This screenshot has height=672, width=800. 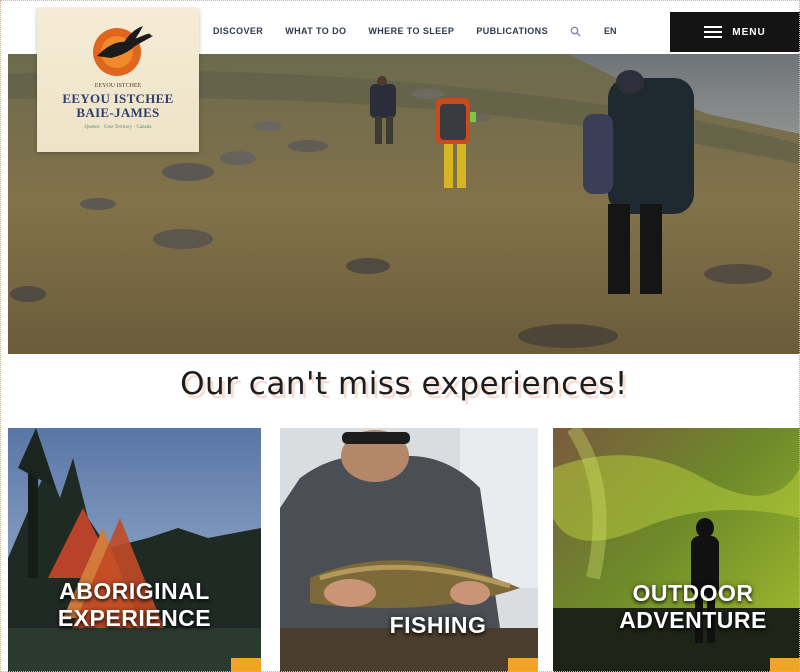 What do you see at coordinates (118, 112) in the screenshot?
I see `logo-name-line2: BAIE-JAMES` at bounding box center [118, 112].